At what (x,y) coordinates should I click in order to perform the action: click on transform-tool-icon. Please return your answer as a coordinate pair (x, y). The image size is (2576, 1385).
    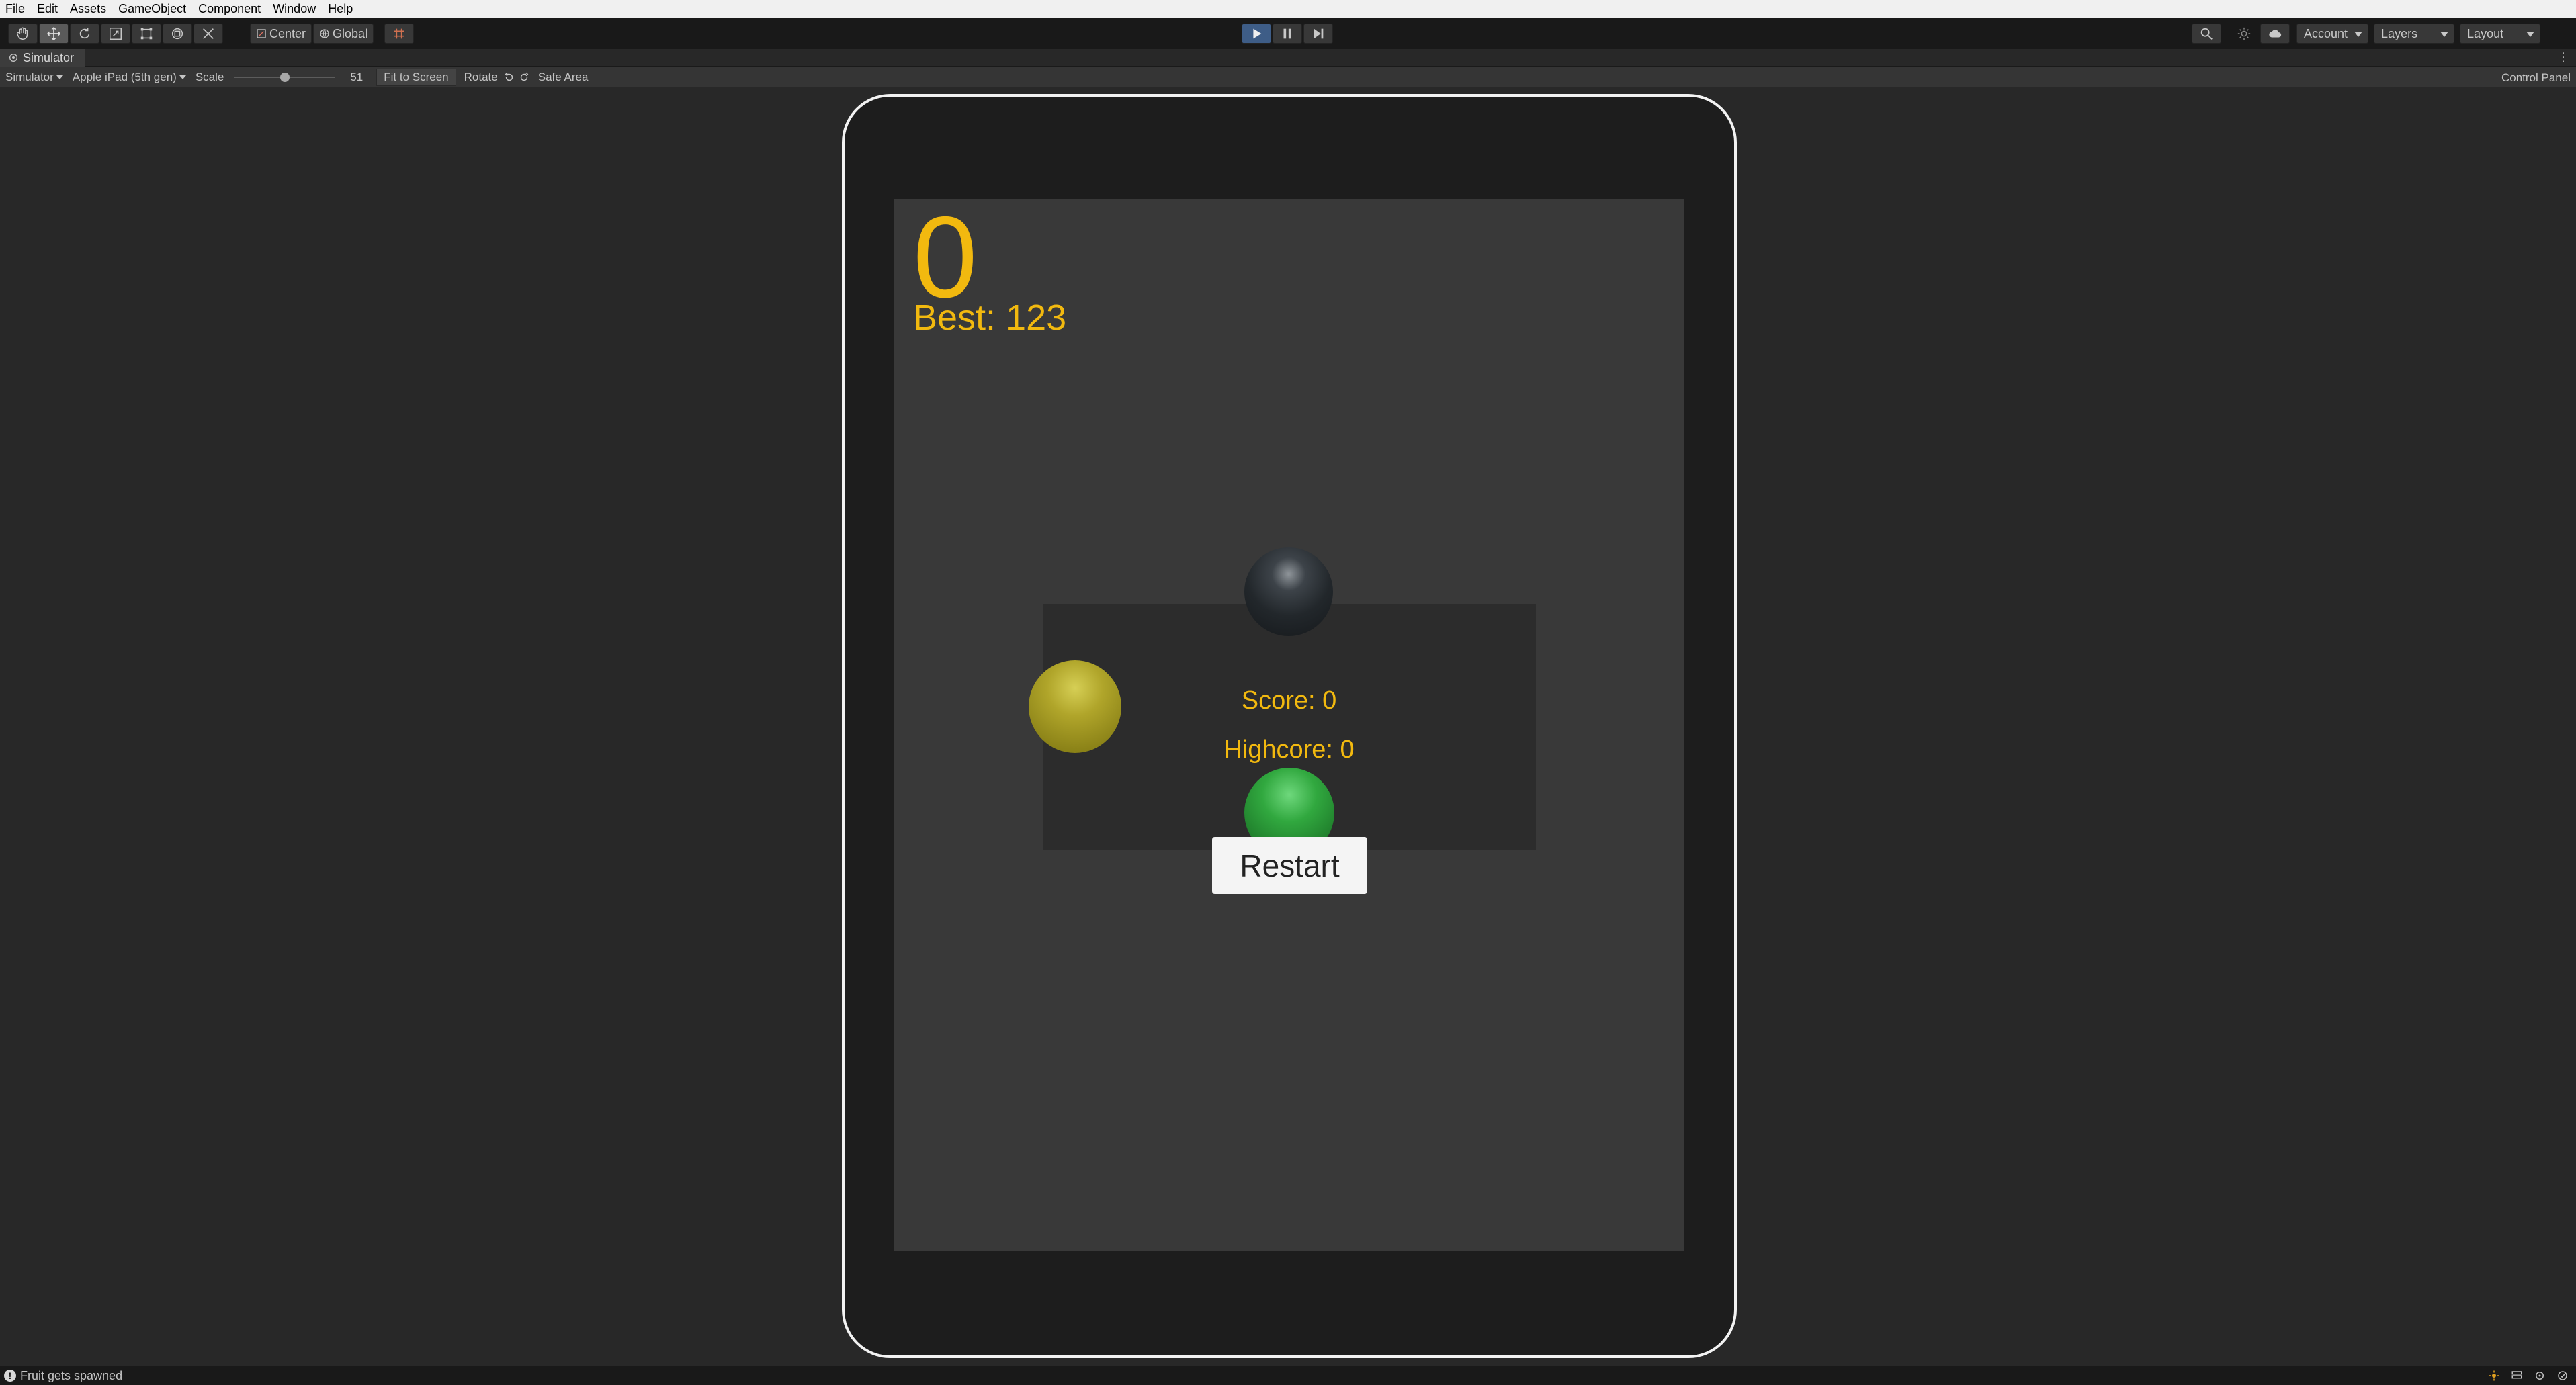
    Looking at the image, I should click on (177, 34).